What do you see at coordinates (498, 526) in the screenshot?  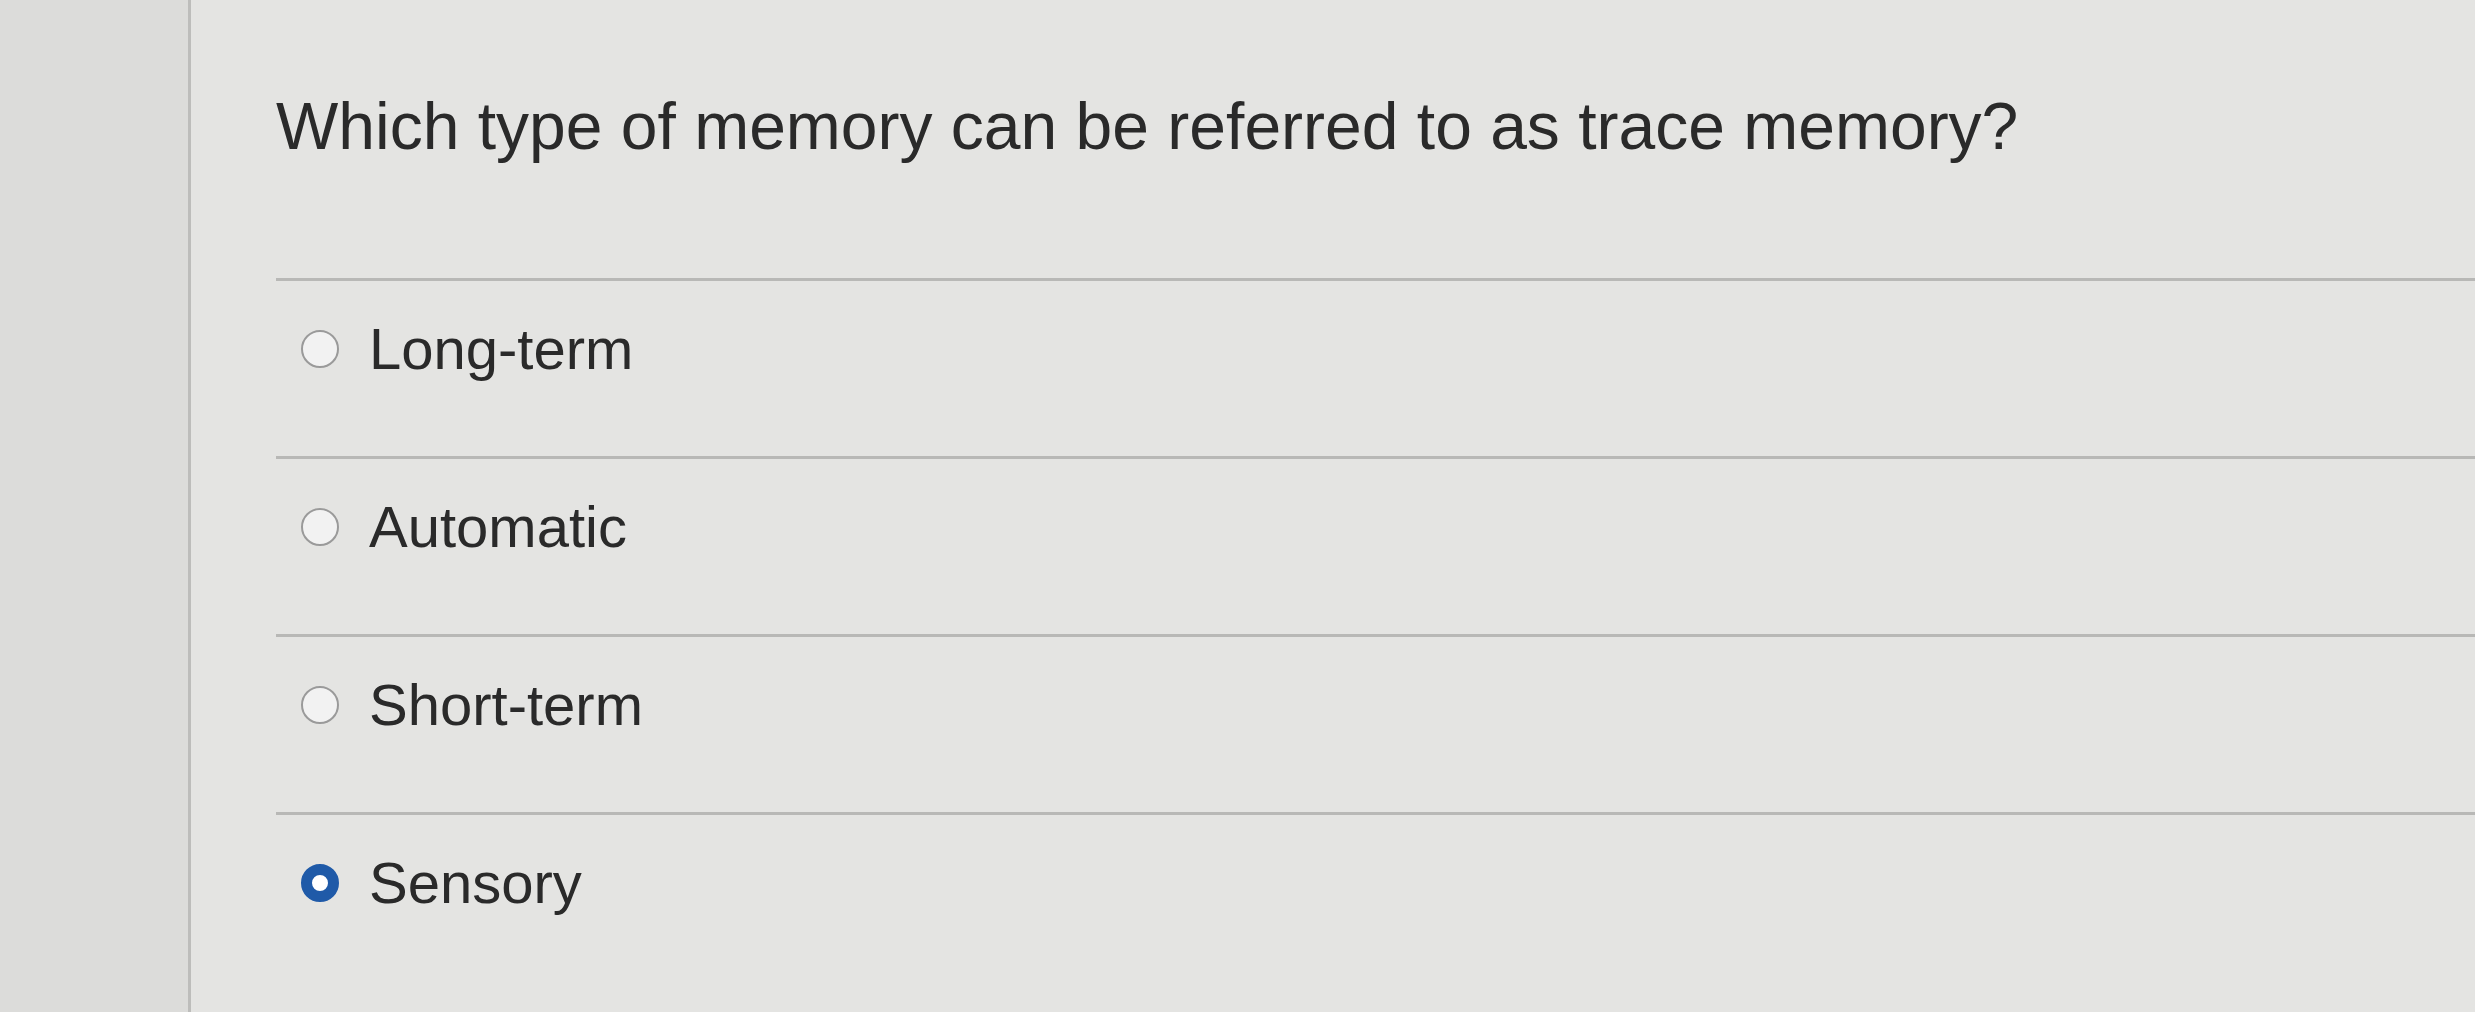 I see `option-label: Automatic` at bounding box center [498, 526].